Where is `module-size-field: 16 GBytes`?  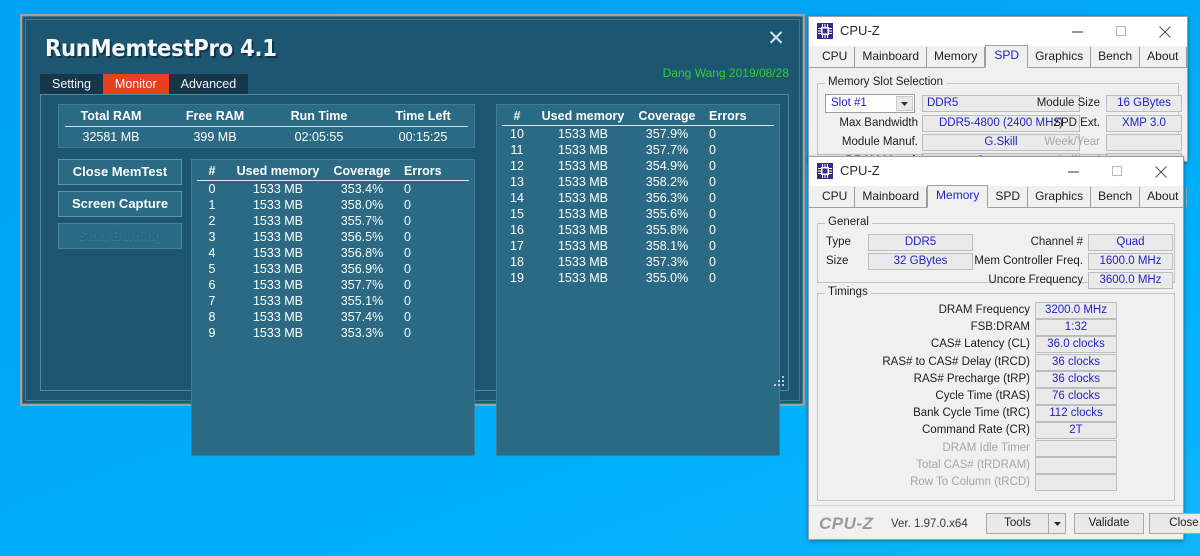 module-size-field: 16 GBytes is located at coordinates (1144, 103).